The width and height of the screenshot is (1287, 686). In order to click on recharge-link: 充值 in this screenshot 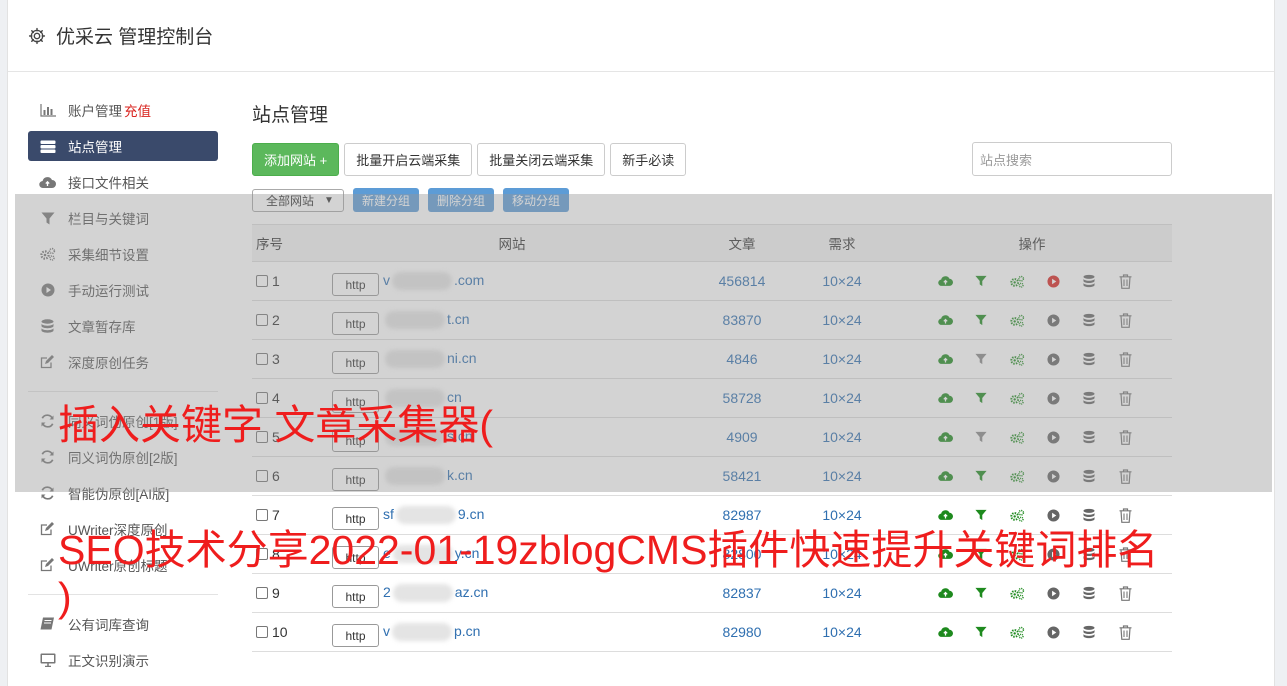, I will do `click(137, 110)`.